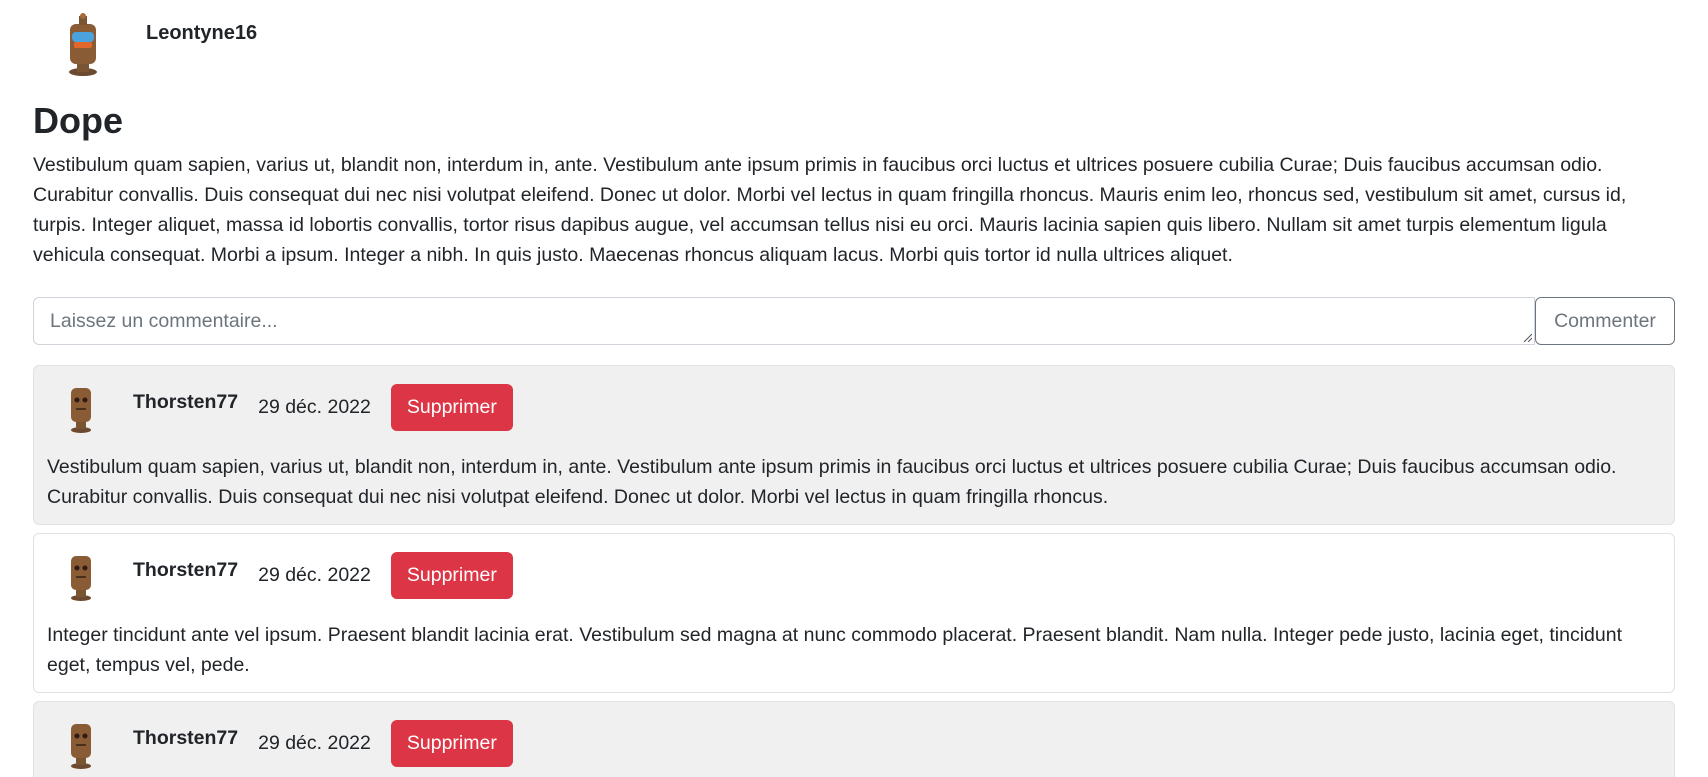 This screenshot has width=1708, height=777. Describe the element at coordinates (1527, 337) in the screenshot. I see `resize-grip-icon` at that location.